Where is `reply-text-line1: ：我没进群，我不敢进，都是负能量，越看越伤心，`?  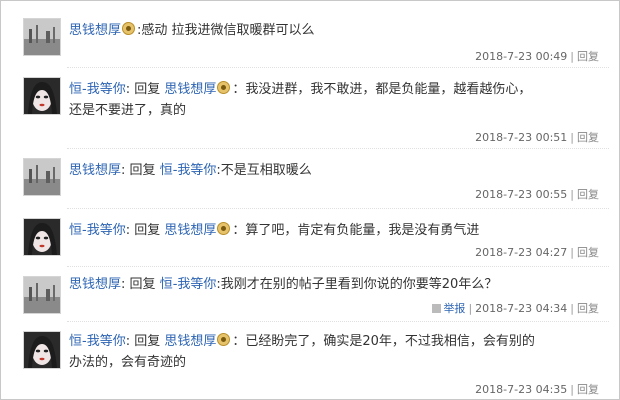
reply-text-line1: ：我没进群，我不敢进，都是负能量，越看越伤心， is located at coordinates (382, 89).